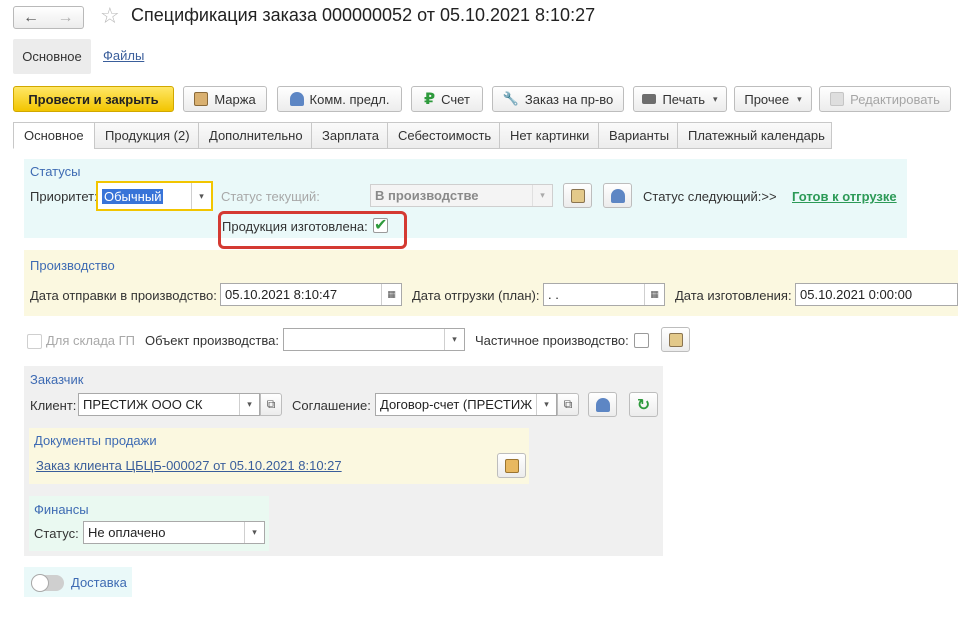  I want to click on payment-status-select: Не оплачено ▾, so click(174, 532).